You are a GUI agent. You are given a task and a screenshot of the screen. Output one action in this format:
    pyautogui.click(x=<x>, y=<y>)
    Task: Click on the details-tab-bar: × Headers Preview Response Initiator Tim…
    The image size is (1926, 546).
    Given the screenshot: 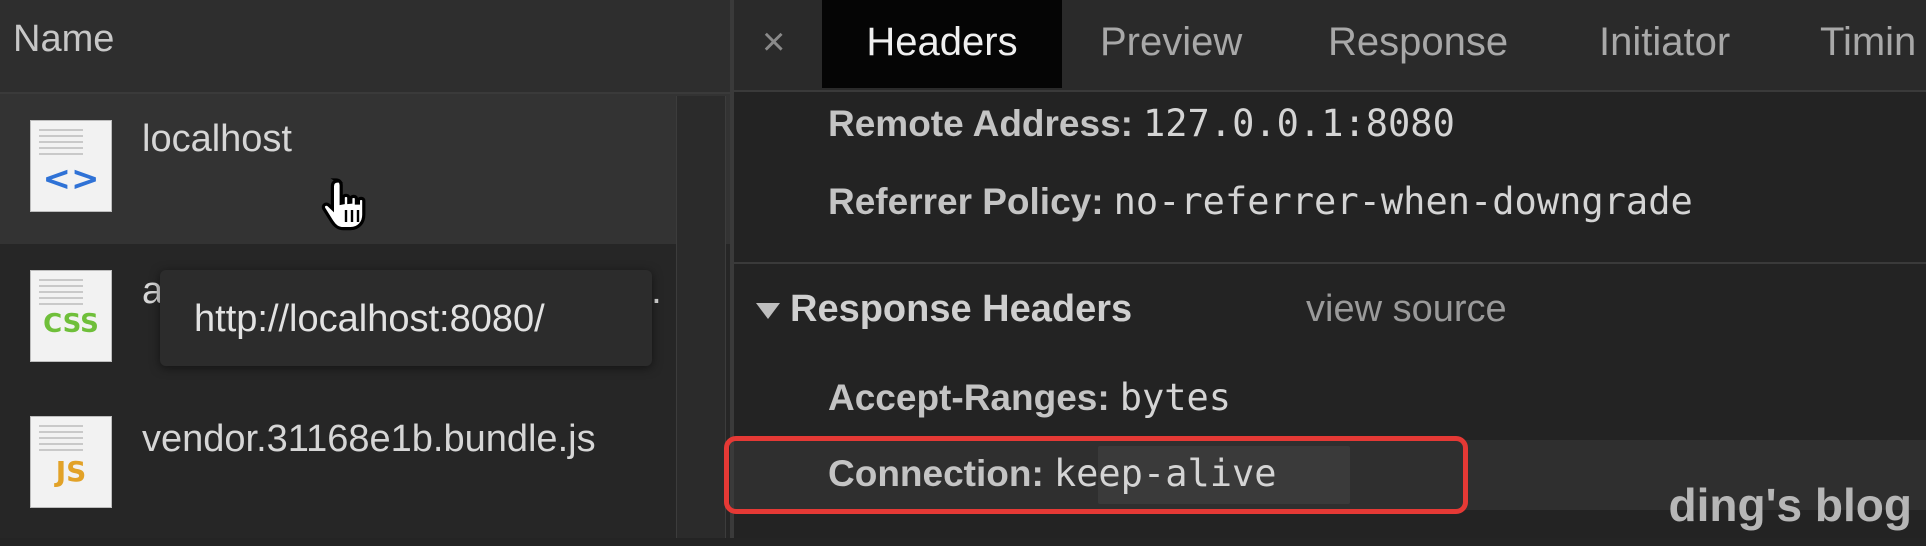 What is the action you would take?
    pyautogui.click(x=1330, y=46)
    